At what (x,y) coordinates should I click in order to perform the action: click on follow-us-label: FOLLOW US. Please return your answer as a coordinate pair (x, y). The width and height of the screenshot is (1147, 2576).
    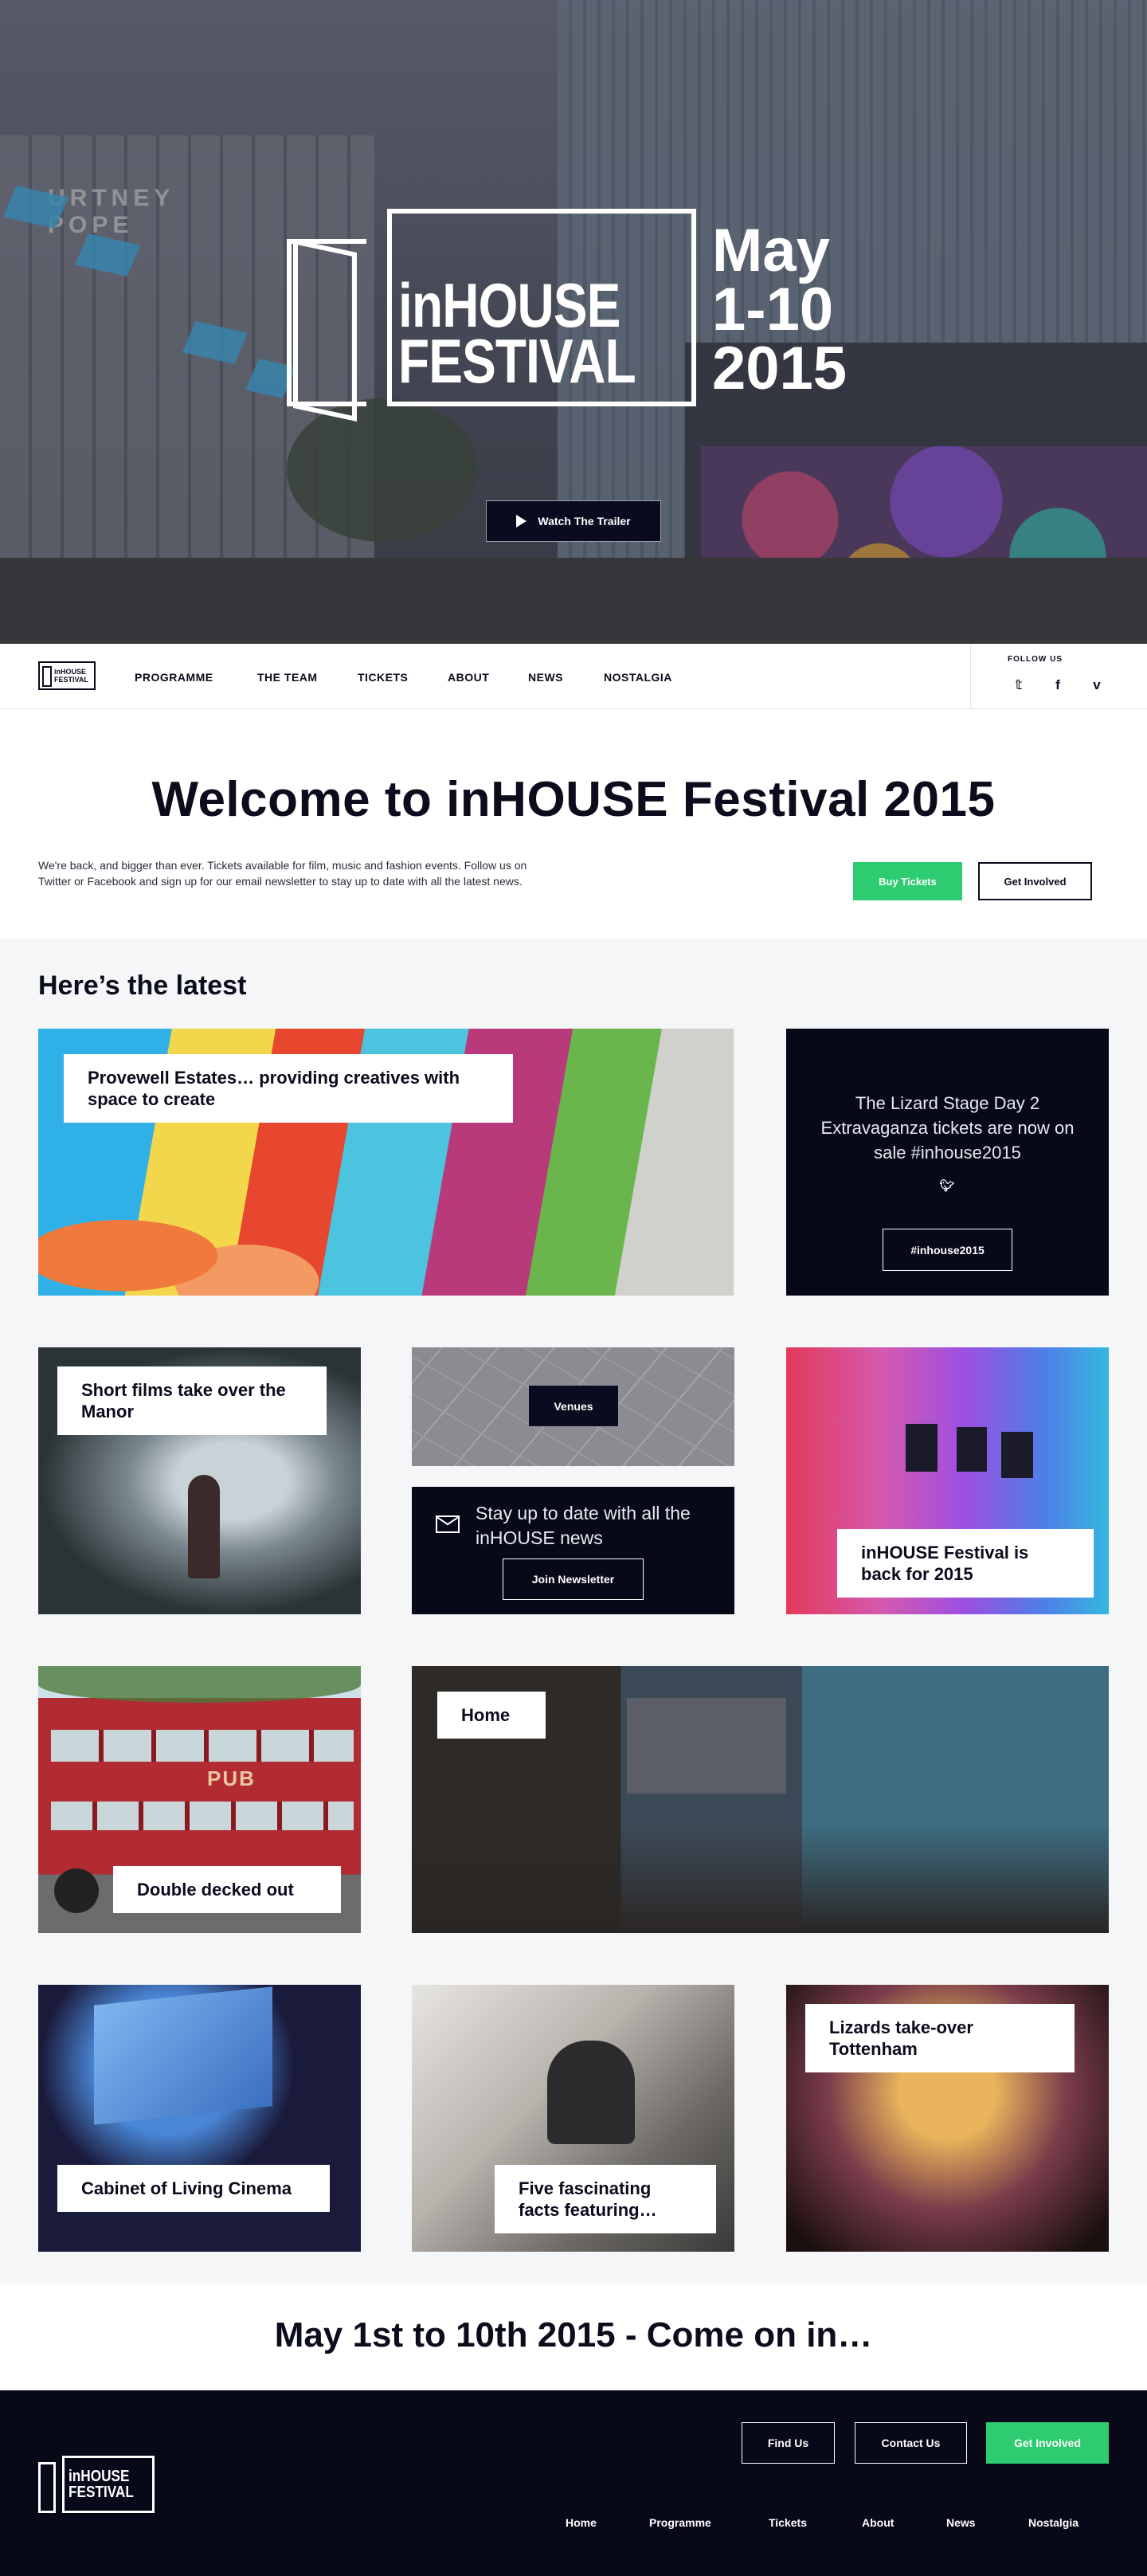
    Looking at the image, I should click on (1035, 659).